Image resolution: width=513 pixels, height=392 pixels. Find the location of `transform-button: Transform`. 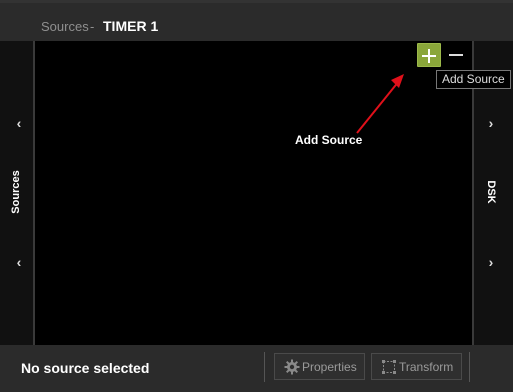

transform-button: Transform is located at coordinates (416, 366).